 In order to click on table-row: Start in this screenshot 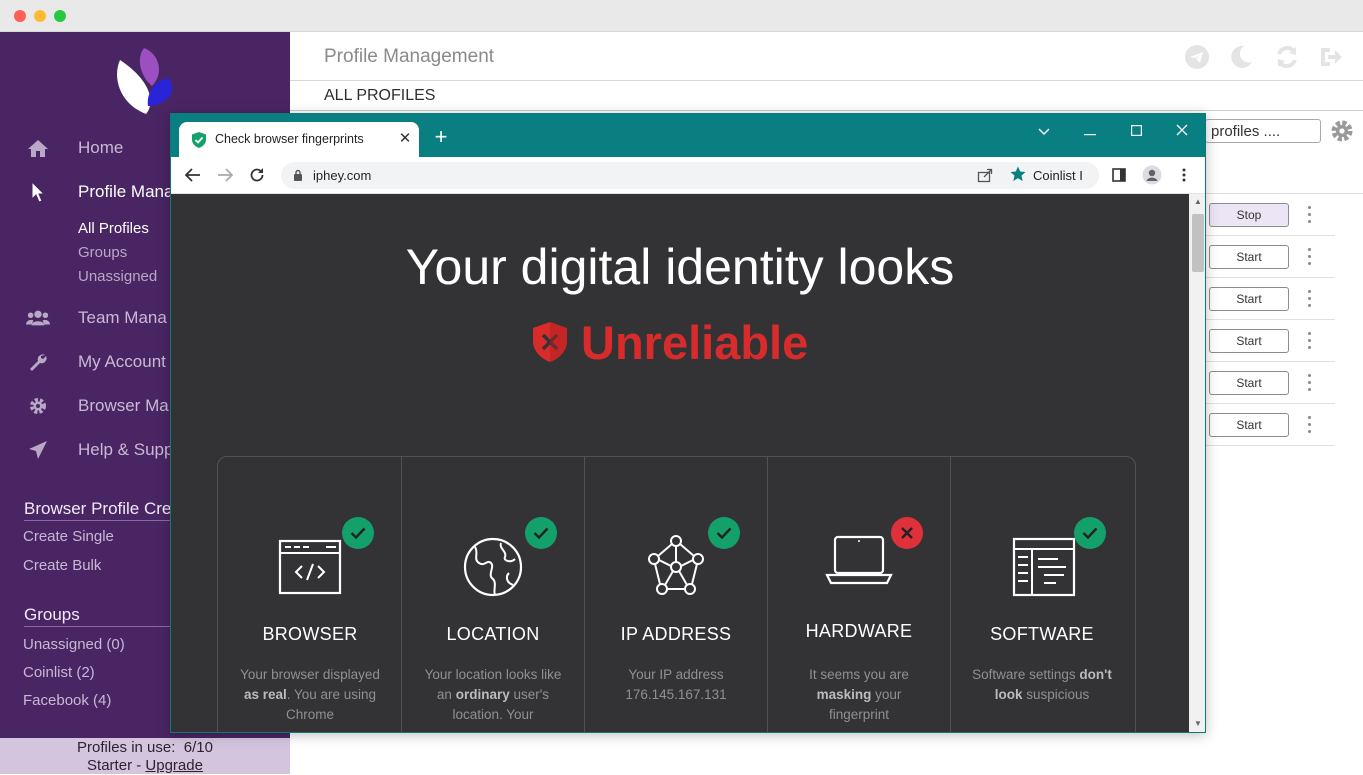, I will do `click(1270, 299)`.